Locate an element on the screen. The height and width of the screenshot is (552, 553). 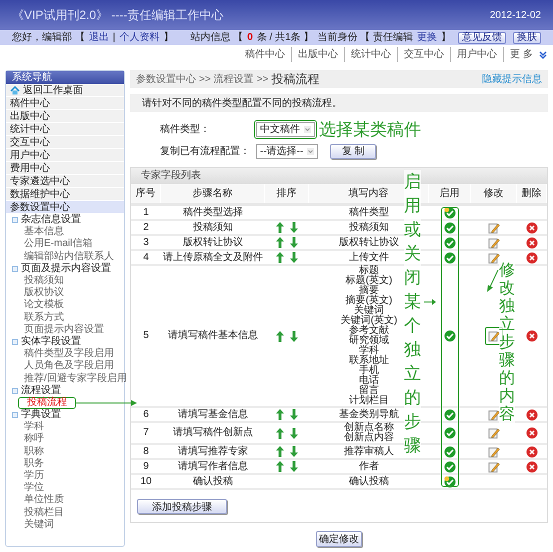
user-link: 个人资料 is located at coordinates (139, 37).